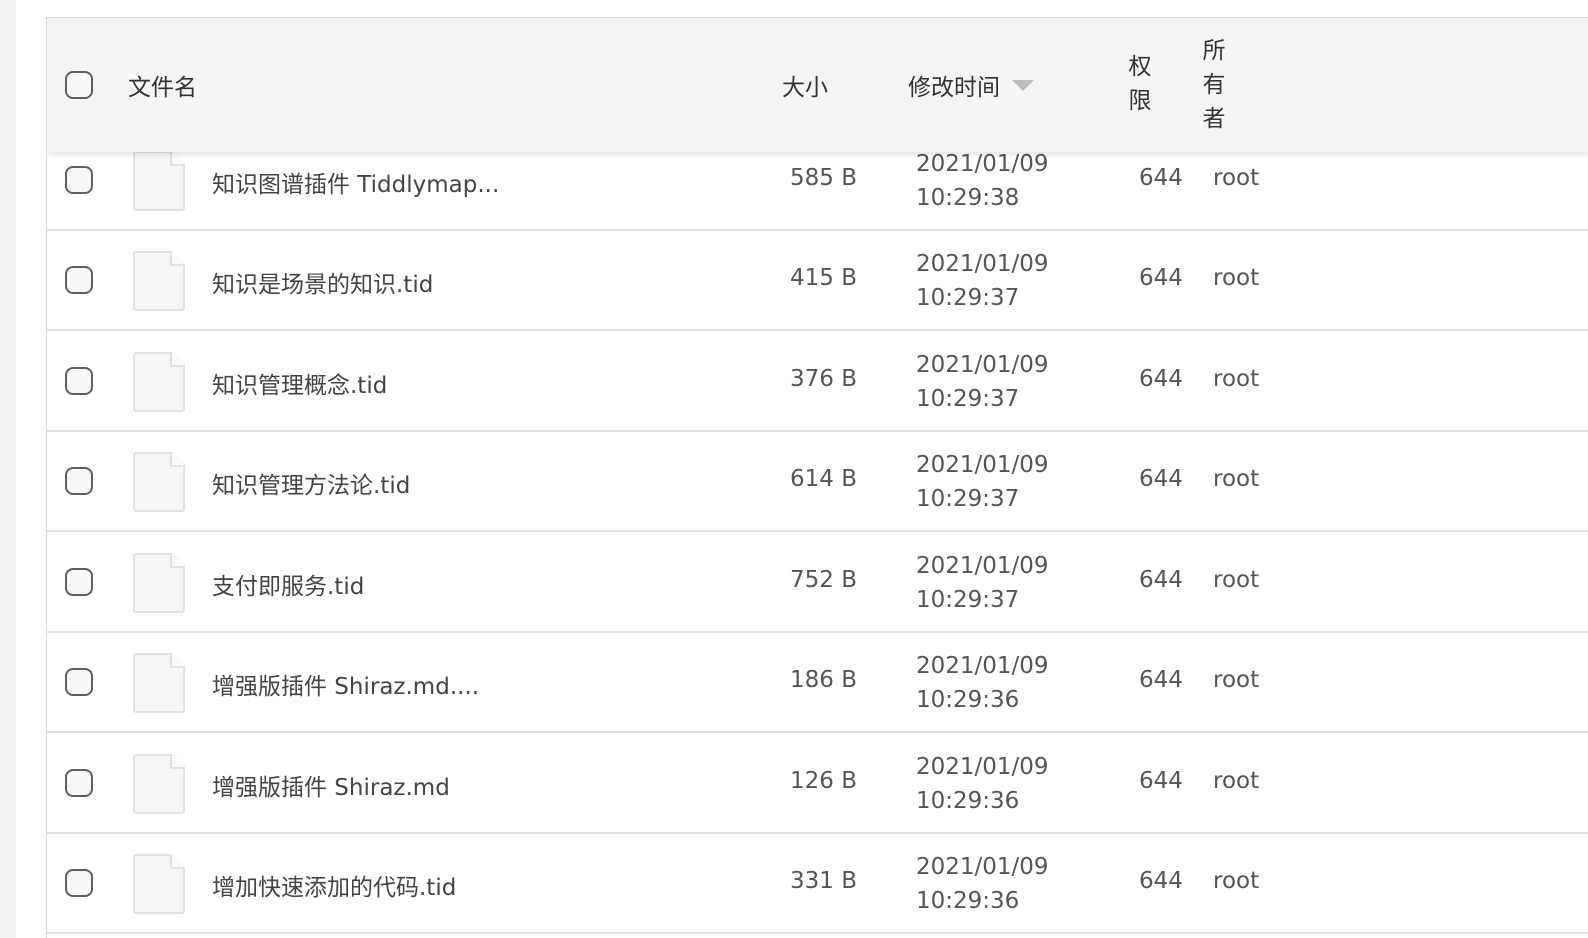 This screenshot has width=1588, height=938. I want to click on file-name: 支付即服务.tid, so click(288, 584).